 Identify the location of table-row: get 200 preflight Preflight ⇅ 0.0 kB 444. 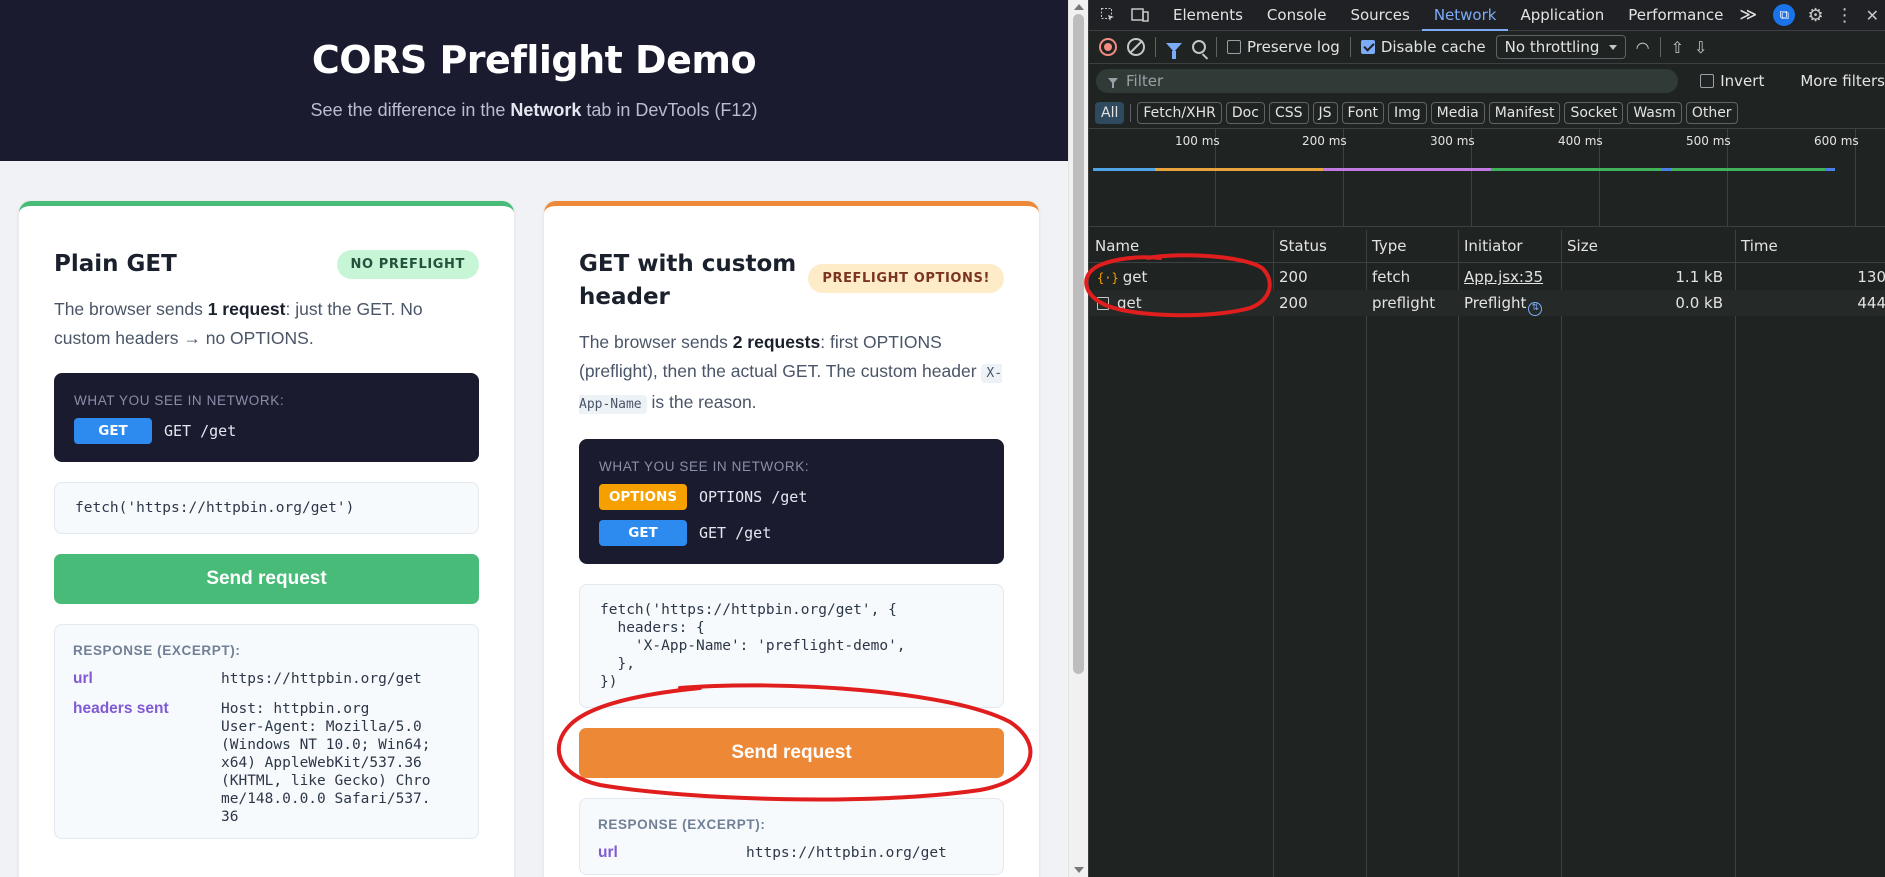
(1487, 303).